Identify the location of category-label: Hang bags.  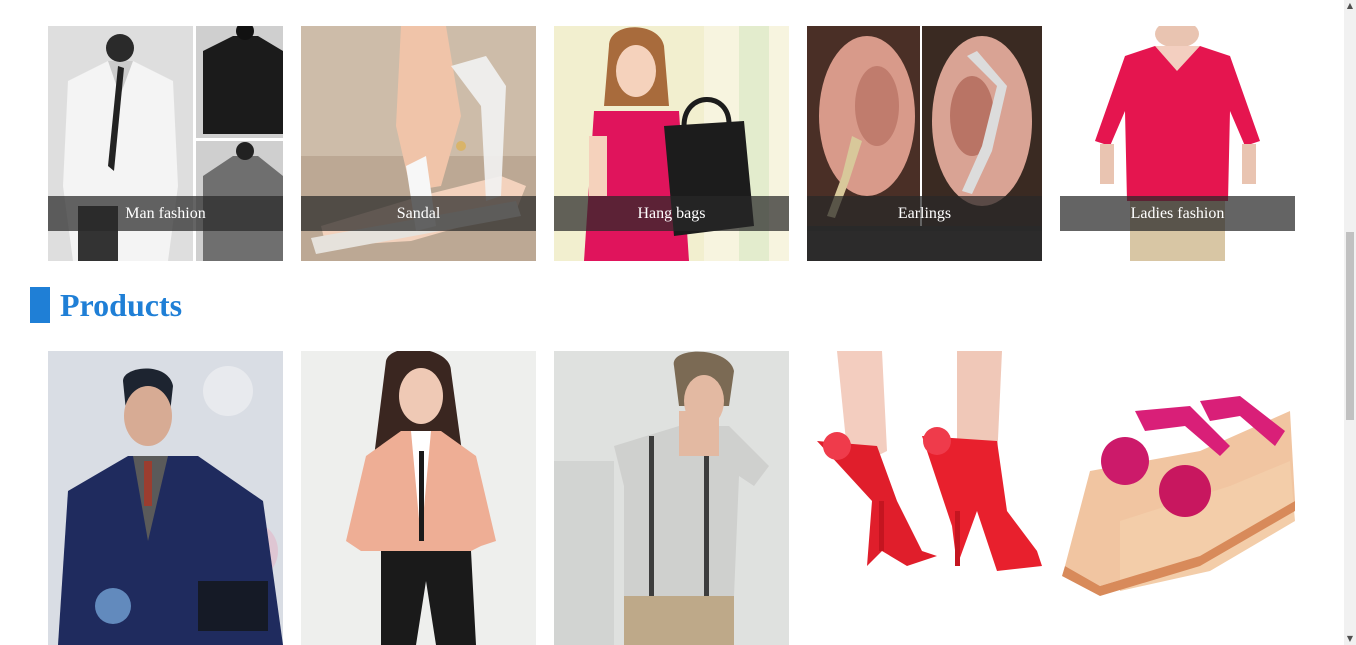
(671, 213).